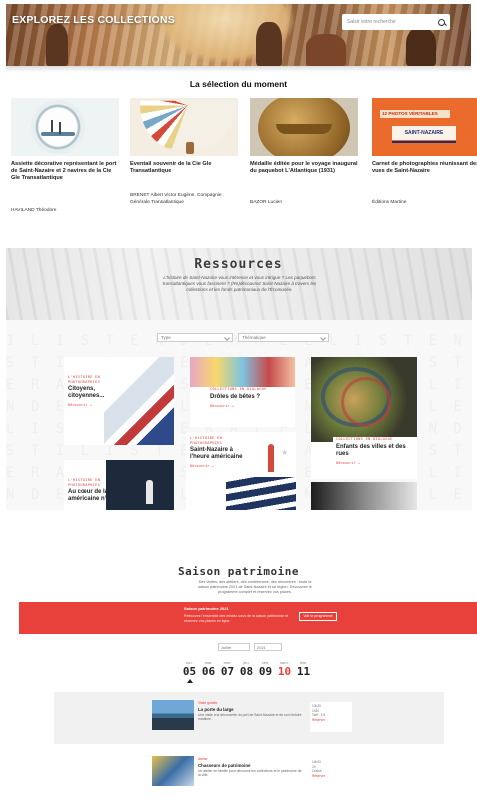 This screenshot has width=477, height=799. I want to click on ressources-title: Ressources, so click(238, 264).